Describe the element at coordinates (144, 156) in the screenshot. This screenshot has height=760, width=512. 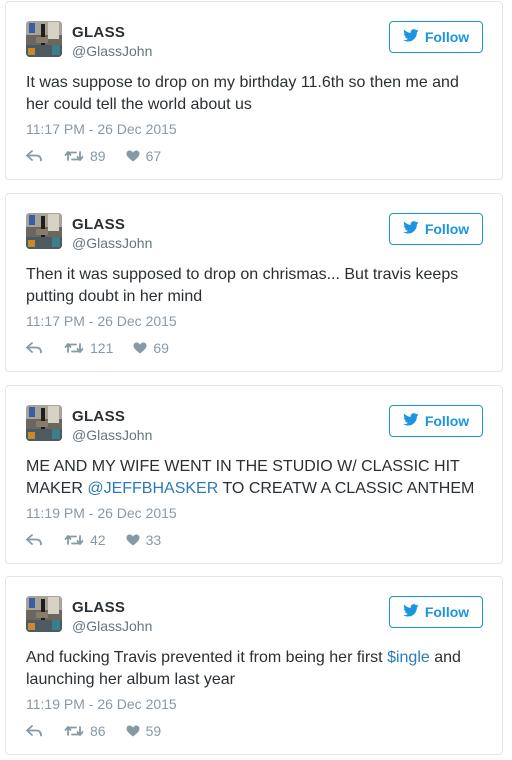
I see `like-button: 67` at that location.